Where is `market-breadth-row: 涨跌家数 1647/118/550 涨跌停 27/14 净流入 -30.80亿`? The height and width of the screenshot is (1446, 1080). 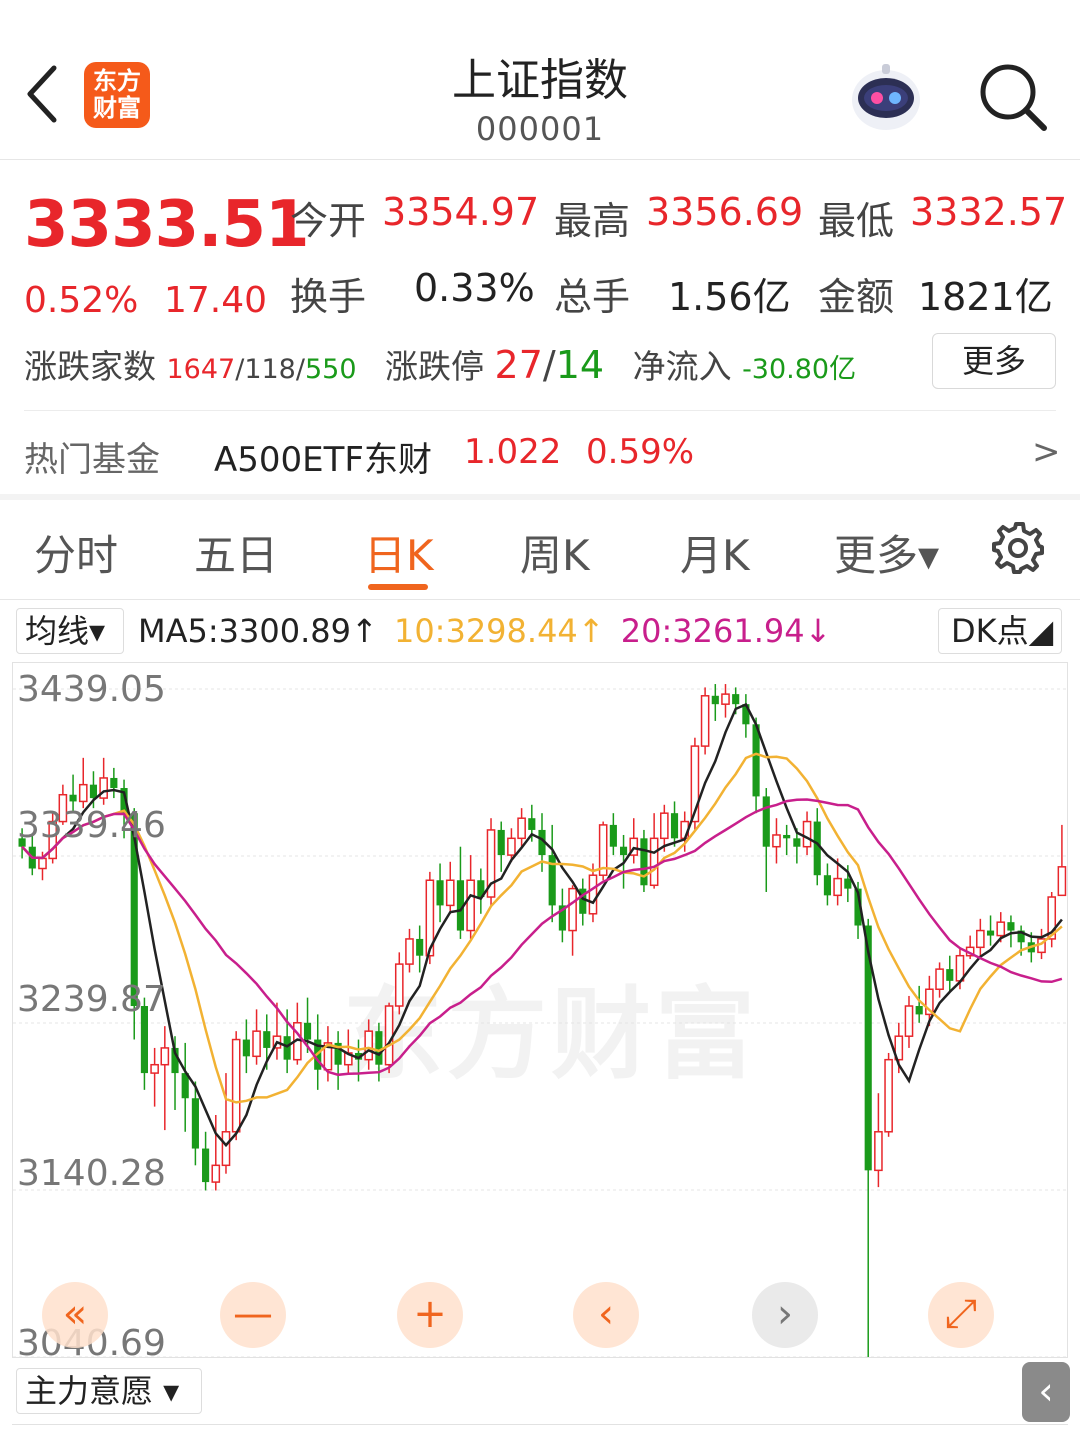 market-breadth-row: 涨跌家数 1647/118/550 涨跌停 27/14 净流入 -30.80亿 is located at coordinates (440, 364).